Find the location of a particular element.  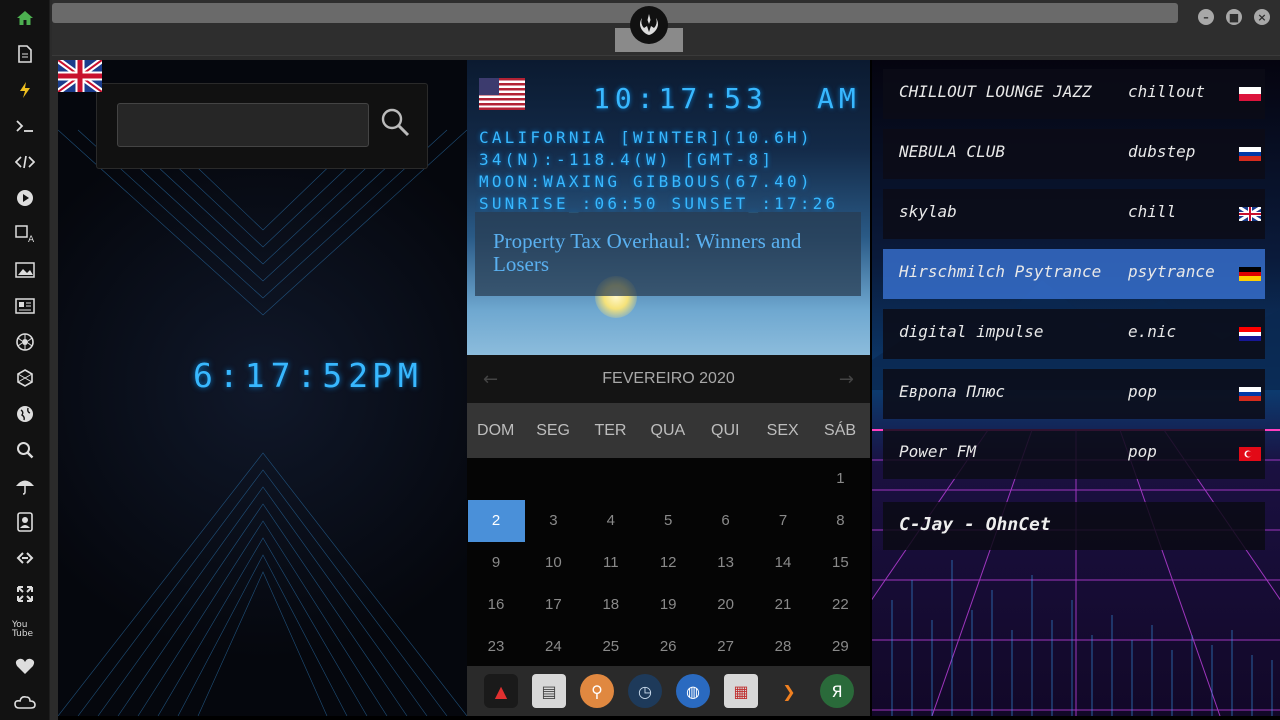

app-sidebar: A You Tube is located at coordinates (25, 360).